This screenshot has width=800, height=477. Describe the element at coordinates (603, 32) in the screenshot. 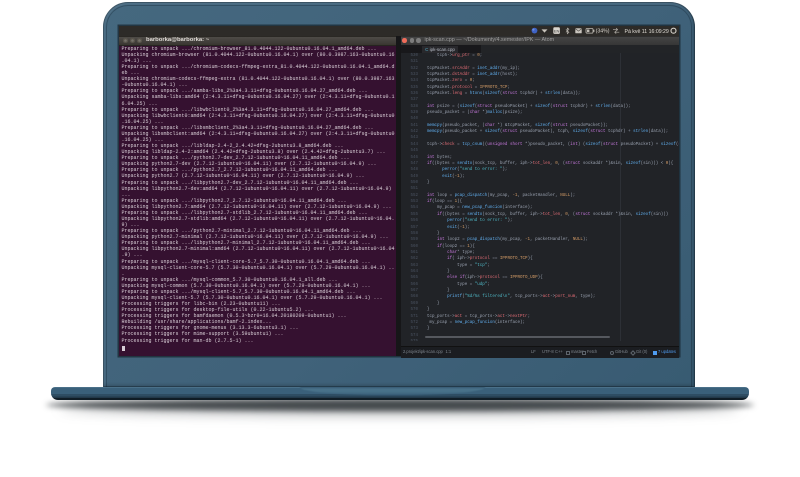

I see `svg-text: (34%)` at that location.